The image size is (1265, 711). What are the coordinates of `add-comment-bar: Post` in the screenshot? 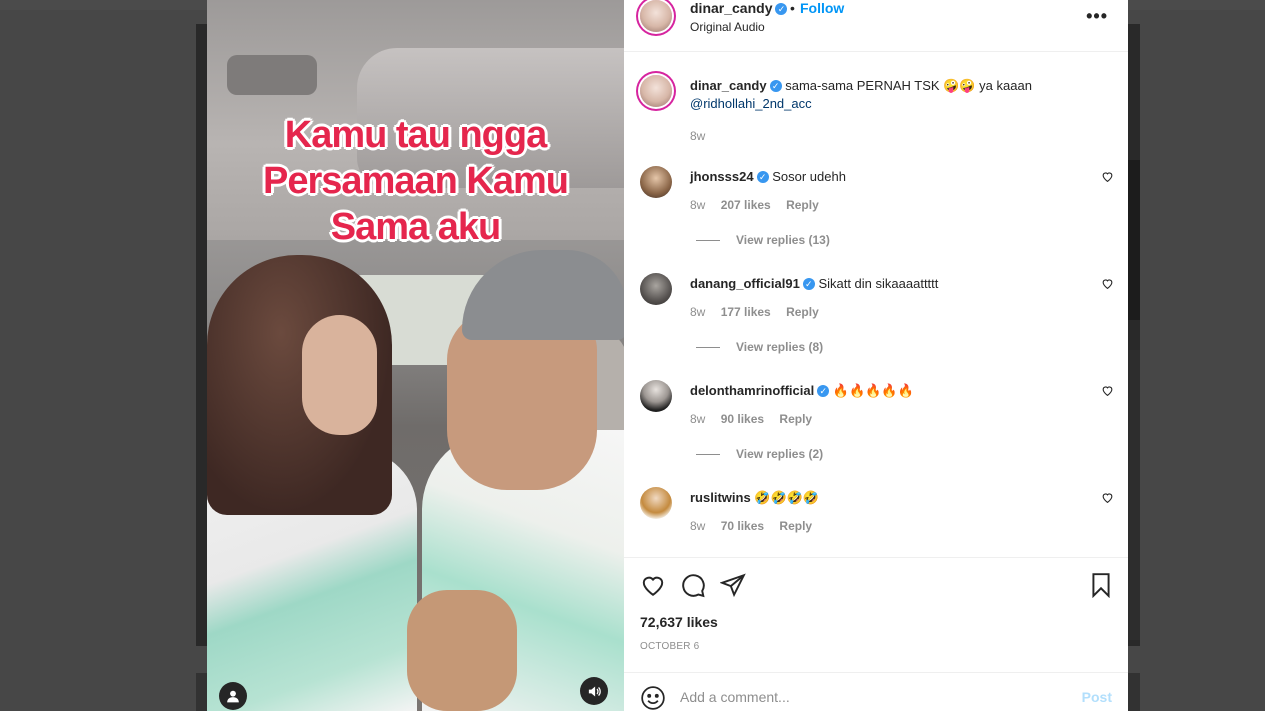 It's located at (876, 691).